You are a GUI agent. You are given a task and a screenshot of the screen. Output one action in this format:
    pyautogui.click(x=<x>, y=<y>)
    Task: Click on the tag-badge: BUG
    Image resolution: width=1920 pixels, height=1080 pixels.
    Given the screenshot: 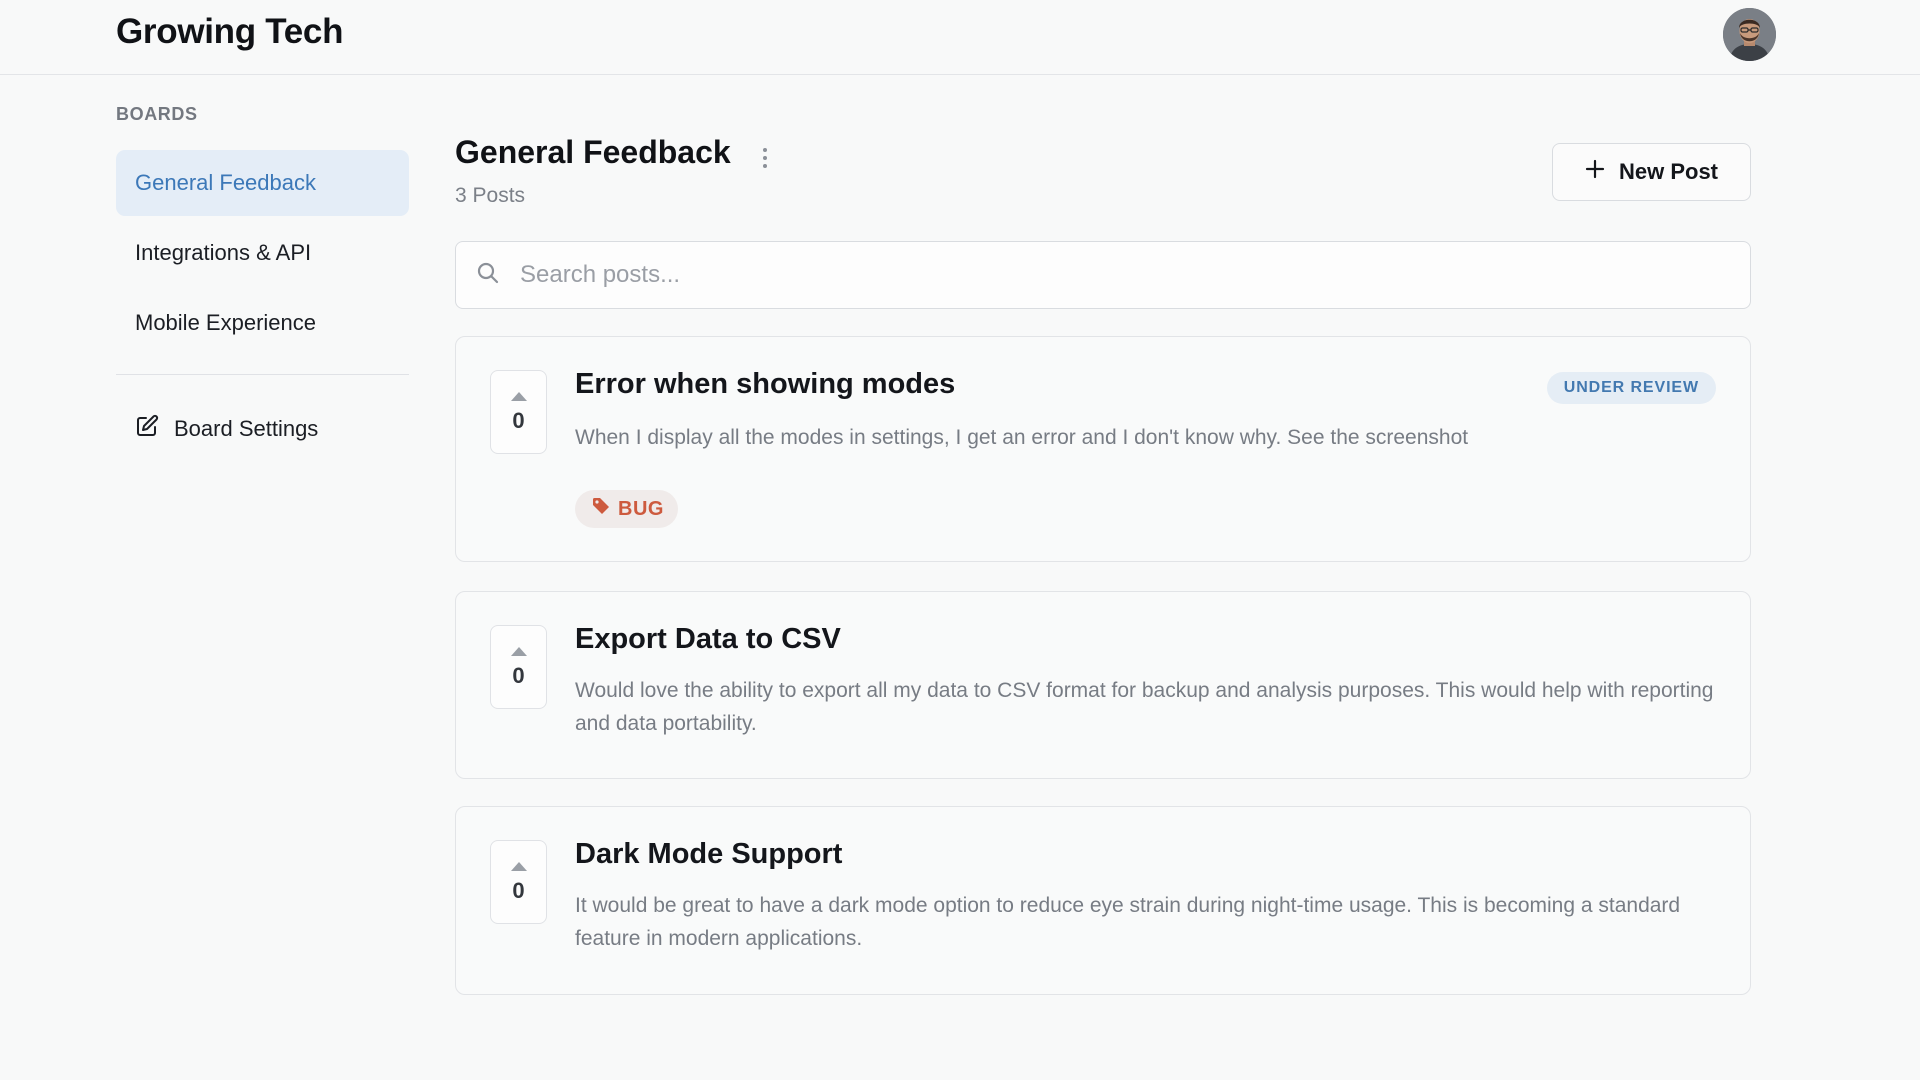 What is the action you would take?
    pyautogui.click(x=626, y=509)
    